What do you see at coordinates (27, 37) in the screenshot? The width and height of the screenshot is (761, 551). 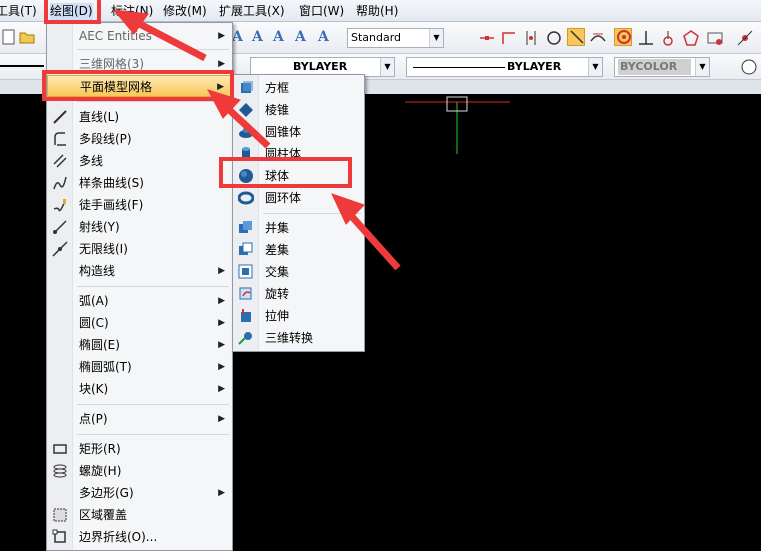 I see `open-folder-icon` at bounding box center [27, 37].